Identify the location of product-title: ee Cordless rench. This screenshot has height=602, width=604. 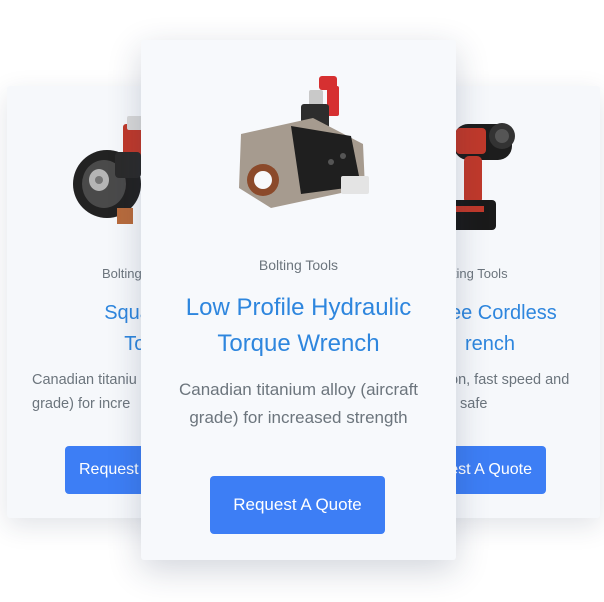
(525, 329).